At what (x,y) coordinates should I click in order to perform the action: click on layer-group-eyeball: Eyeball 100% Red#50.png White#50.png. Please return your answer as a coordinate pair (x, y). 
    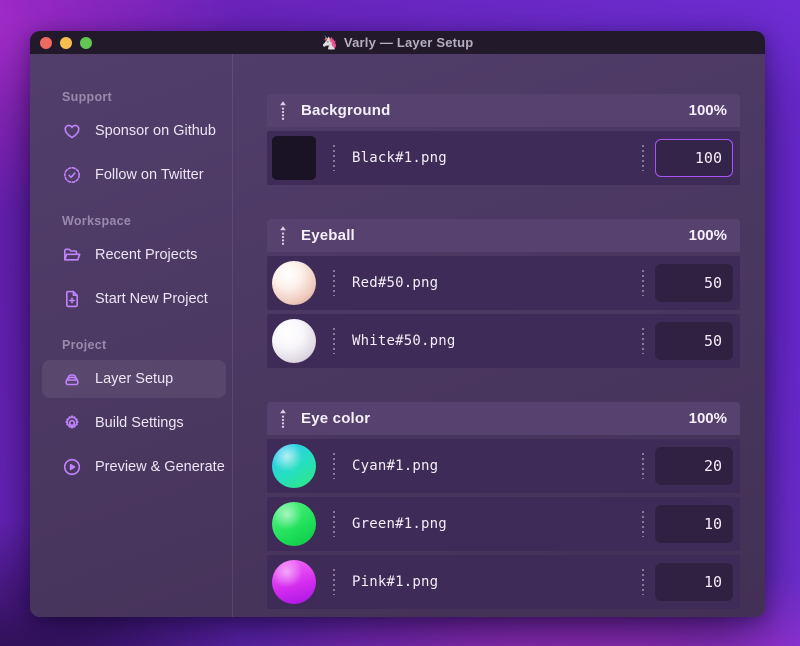
    Looking at the image, I should click on (503, 293).